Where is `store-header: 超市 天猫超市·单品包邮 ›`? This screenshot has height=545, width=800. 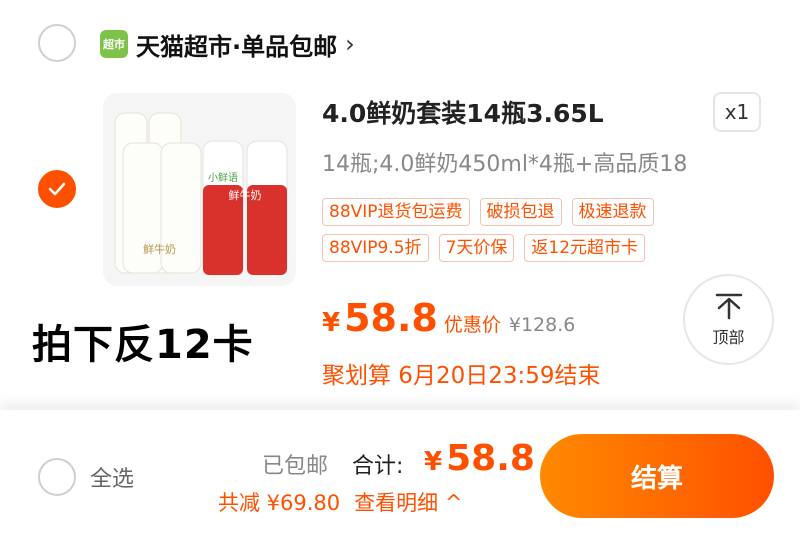 store-header: 超市 天猫超市·单品包邮 › is located at coordinates (227, 44).